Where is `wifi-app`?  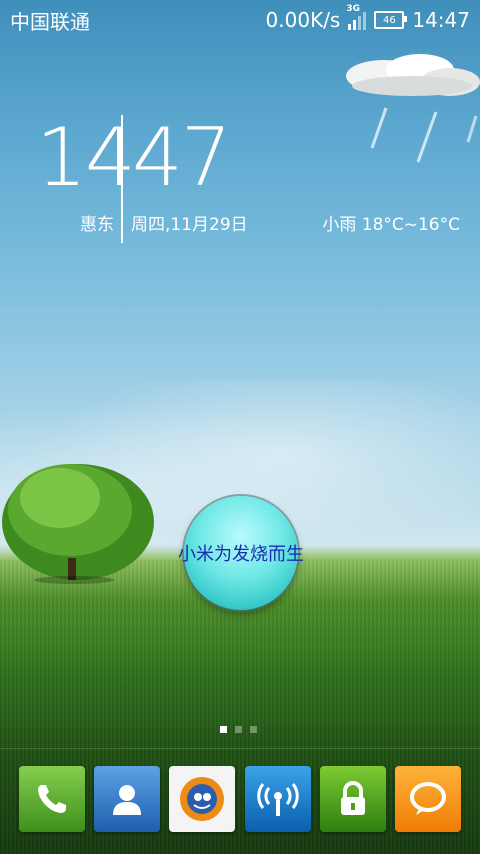 wifi-app is located at coordinates (277, 799).